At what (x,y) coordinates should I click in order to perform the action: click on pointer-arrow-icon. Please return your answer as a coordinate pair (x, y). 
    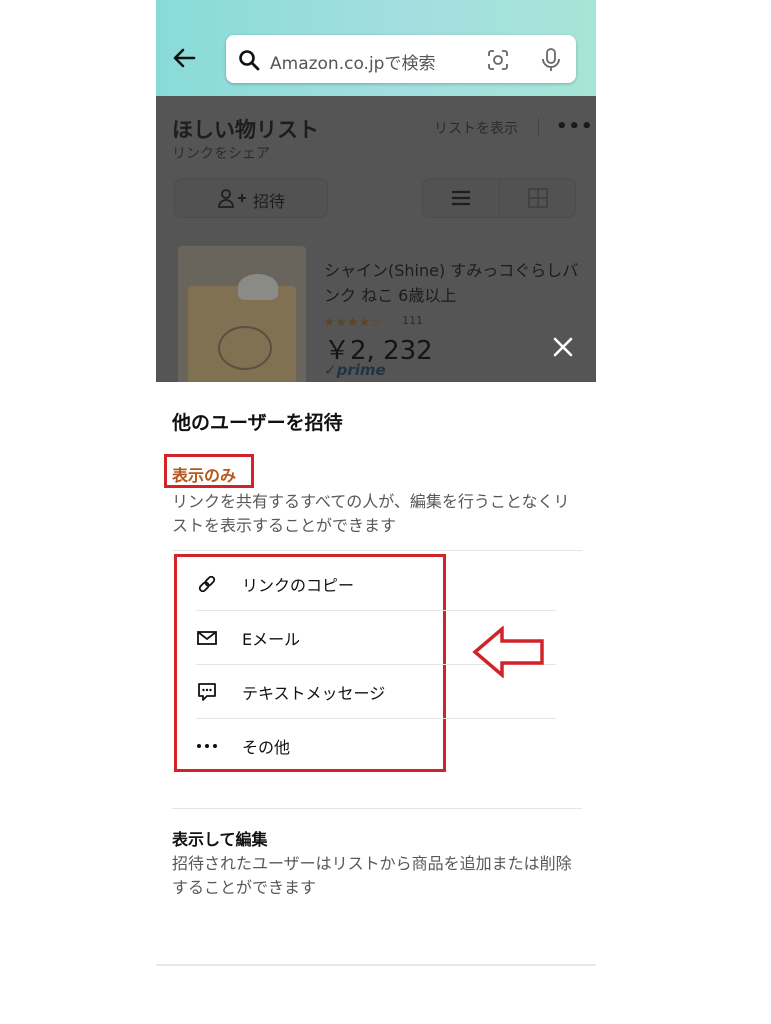
    Looking at the image, I should click on (508, 652).